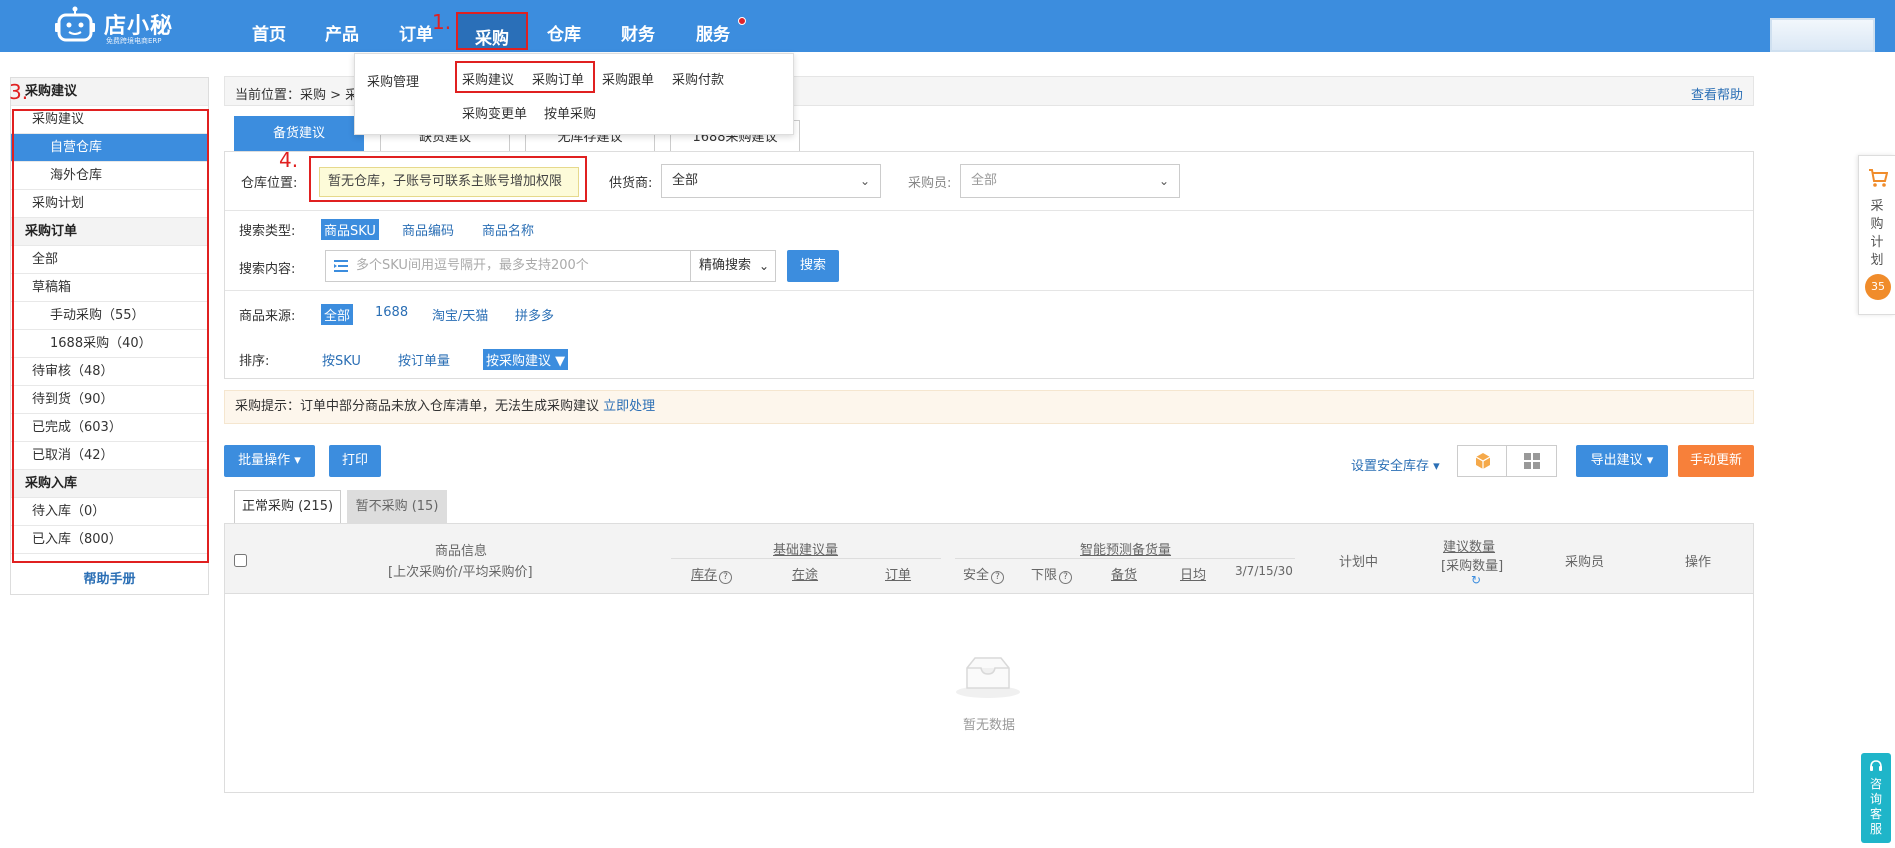 Image resolution: width=1895 pixels, height=848 pixels. I want to click on col-group-smart: 智能预测备货量, so click(1125, 548).